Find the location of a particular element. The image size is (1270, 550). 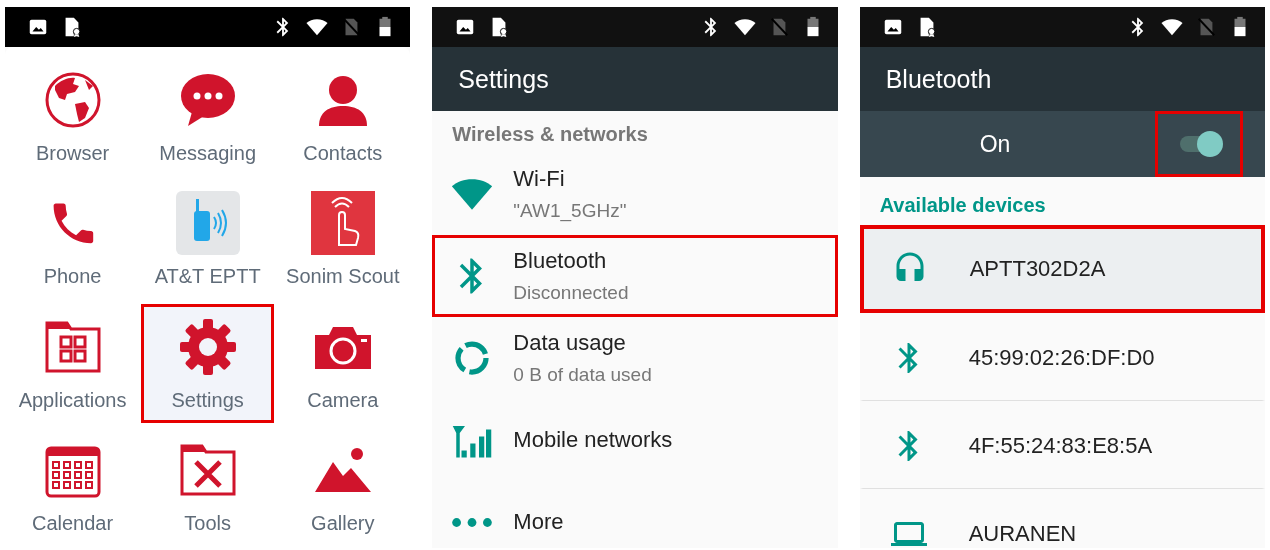

item-summary: 0 B of data used is located at coordinates (582, 375).